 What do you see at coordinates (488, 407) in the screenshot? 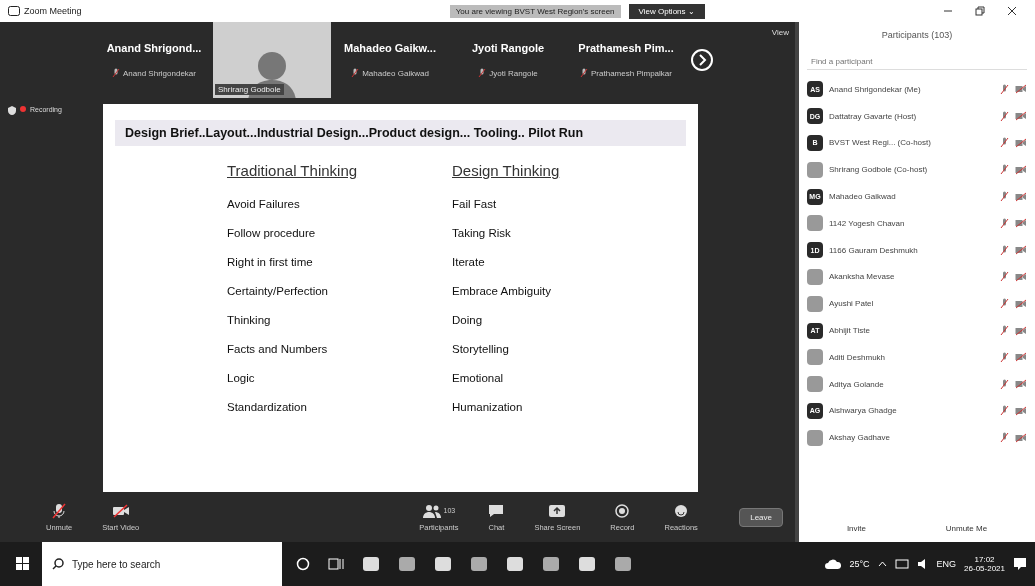
I see `slide-text: Humanization` at bounding box center [488, 407].